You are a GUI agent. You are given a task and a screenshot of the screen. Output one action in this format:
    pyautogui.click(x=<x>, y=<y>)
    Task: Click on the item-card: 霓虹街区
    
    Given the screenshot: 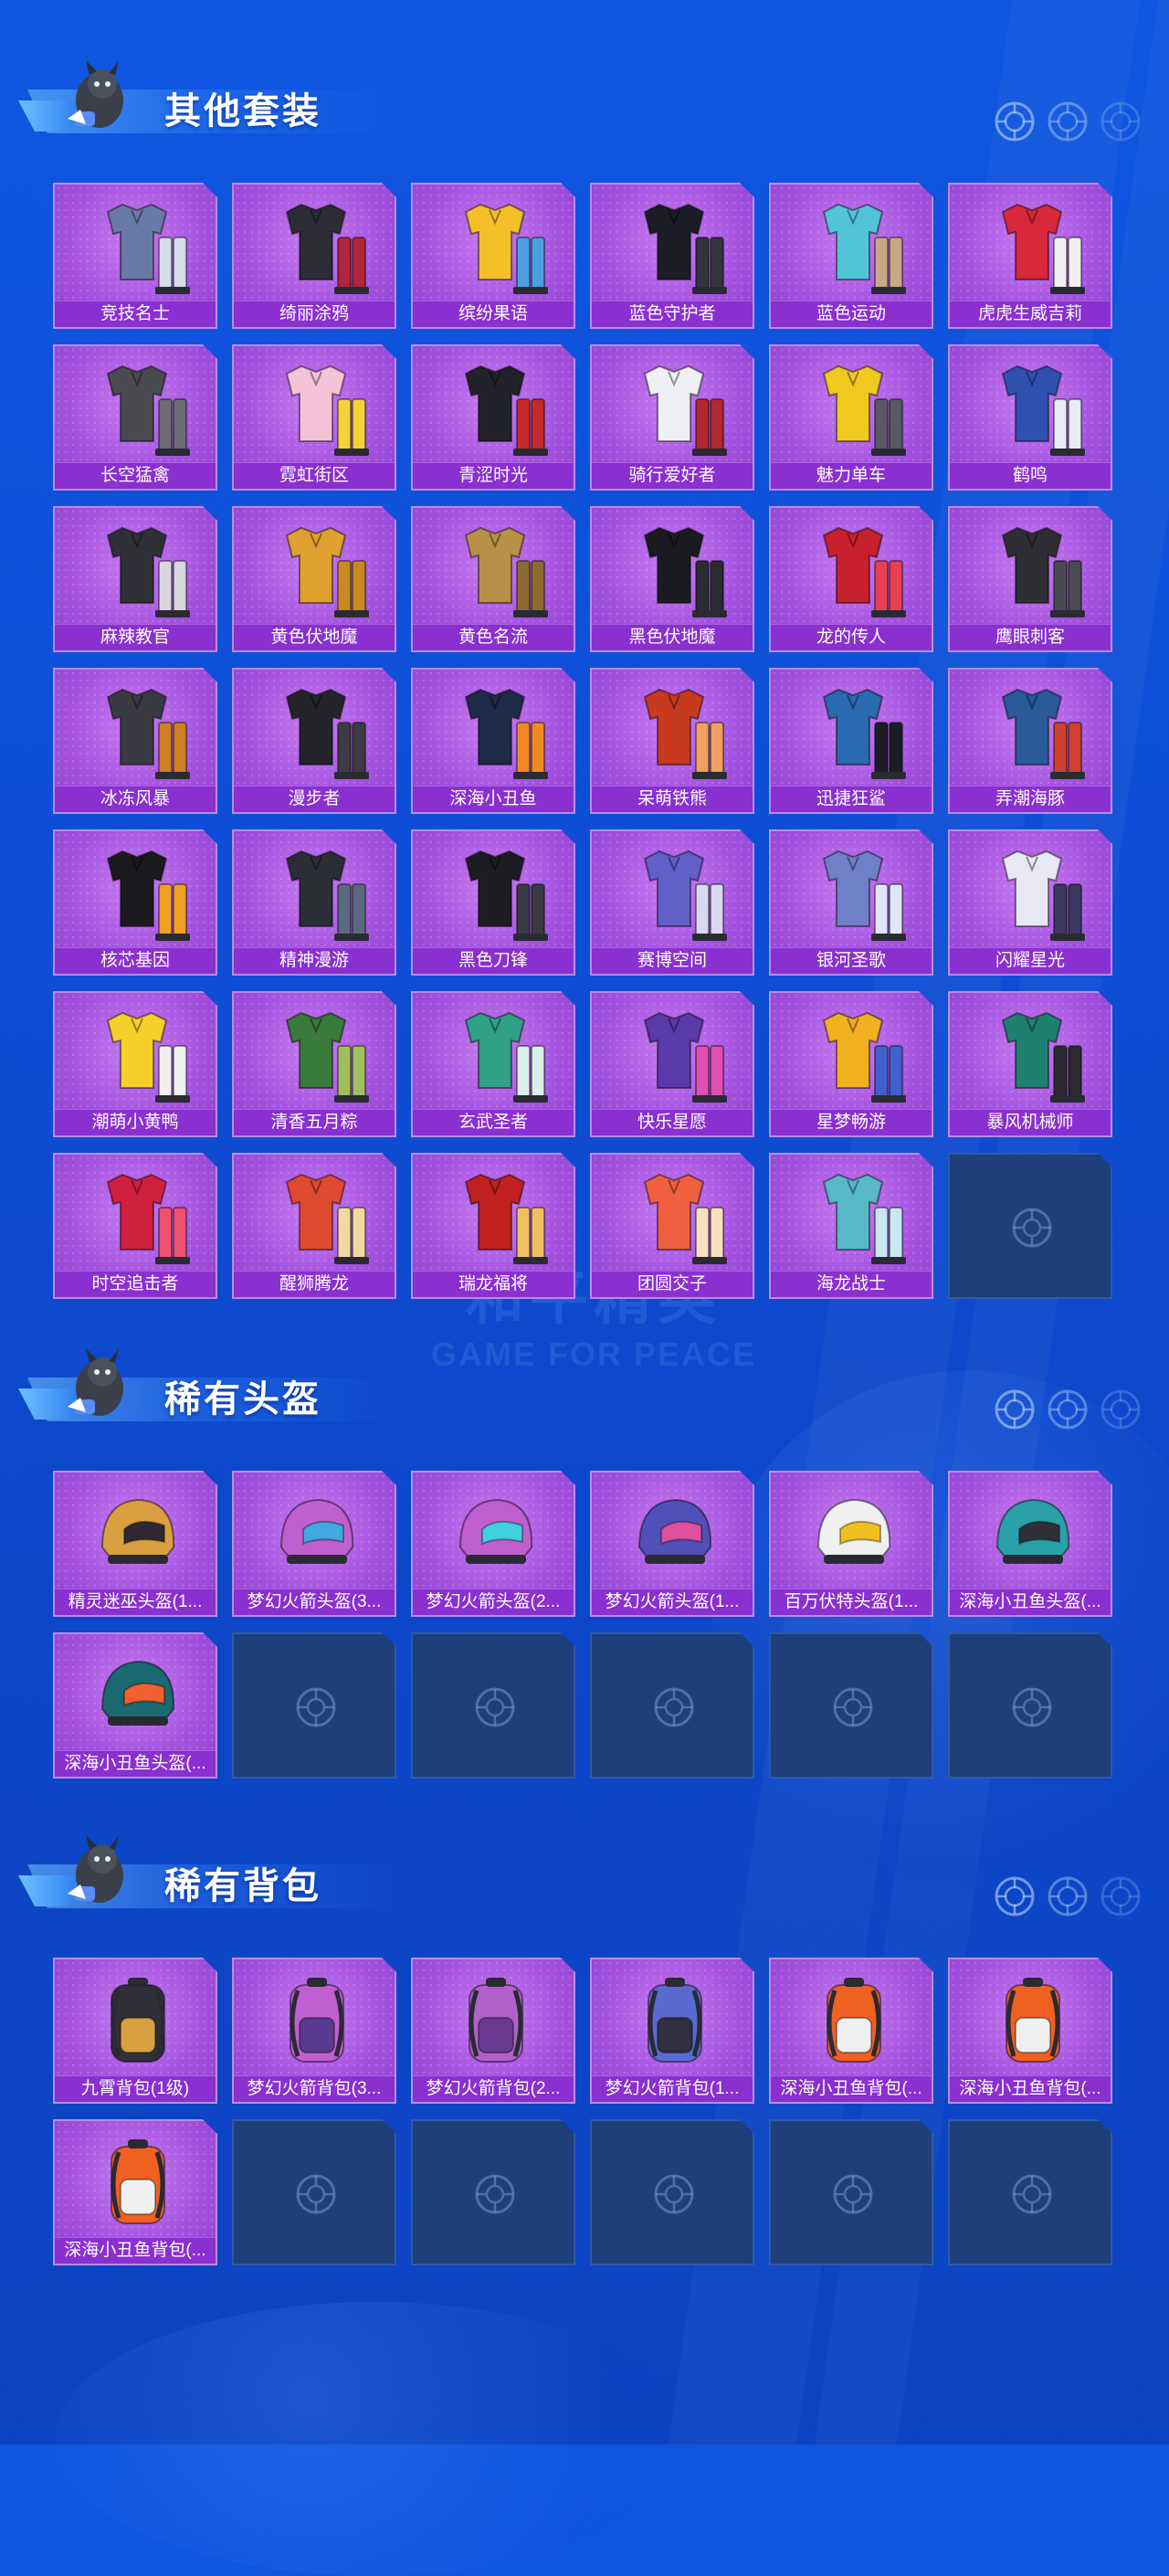 What is the action you would take?
    pyautogui.click(x=314, y=417)
    